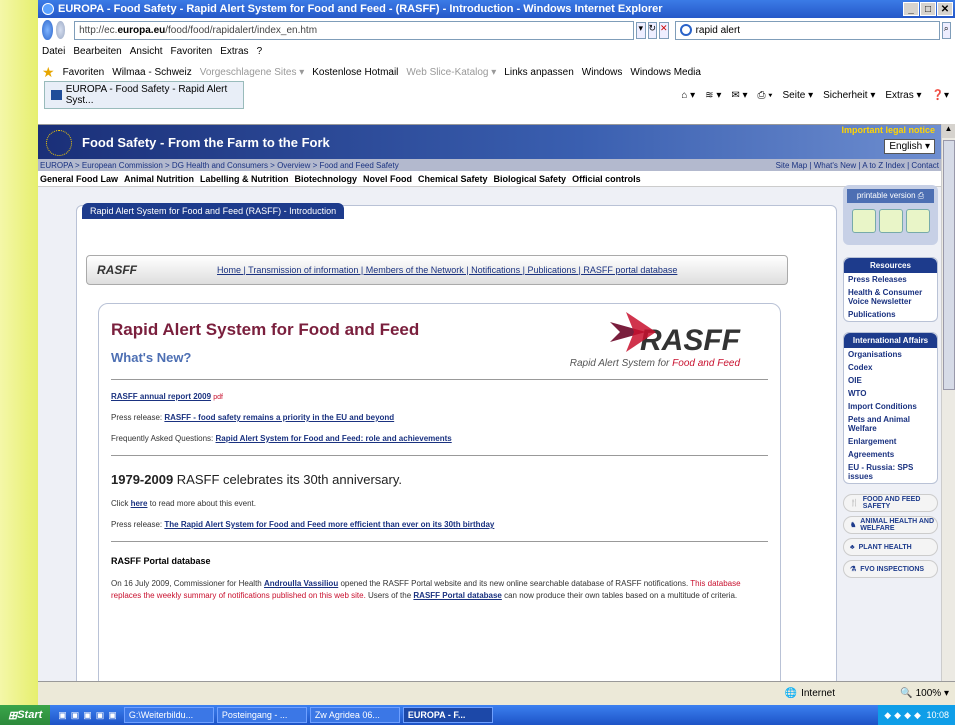 The image size is (955, 725). Describe the element at coordinates (218, 397) in the screenshot. I see `pdf-icon: pdf` at that location.